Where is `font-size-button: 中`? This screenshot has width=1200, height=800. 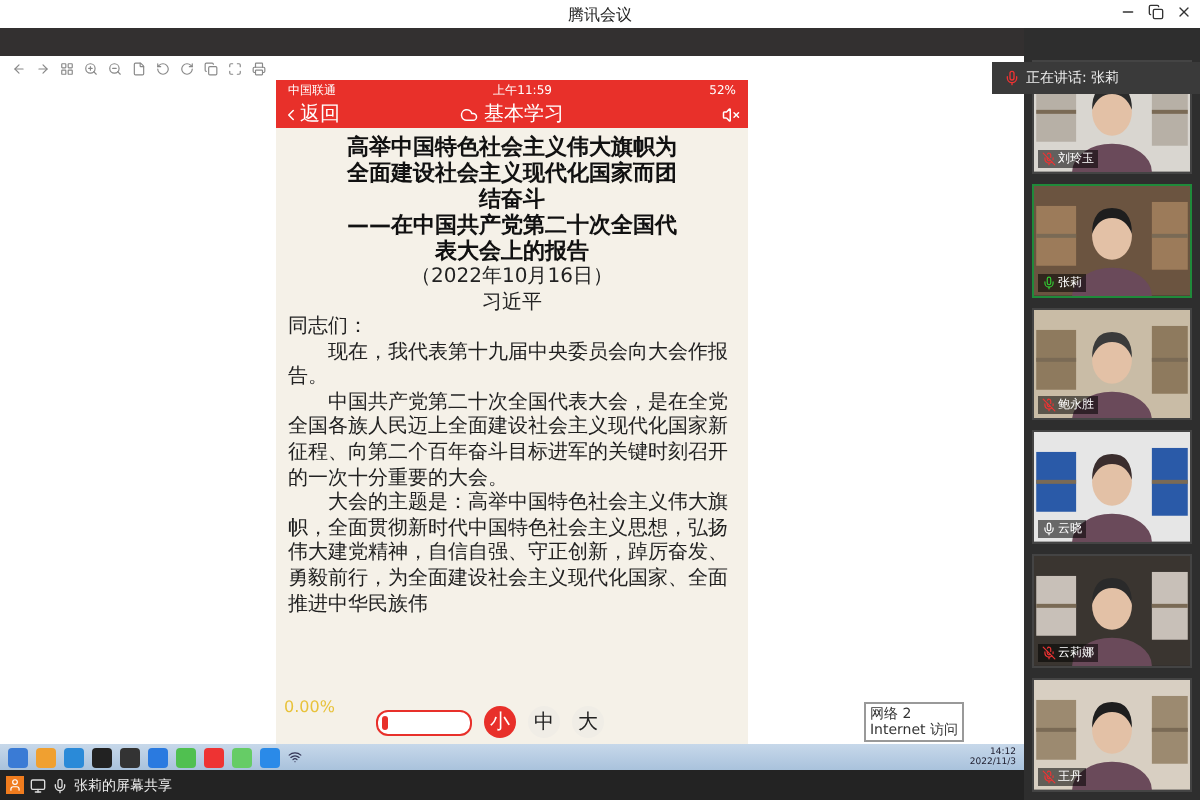
font-size-button: 中 is located at coordinates (544, 722).